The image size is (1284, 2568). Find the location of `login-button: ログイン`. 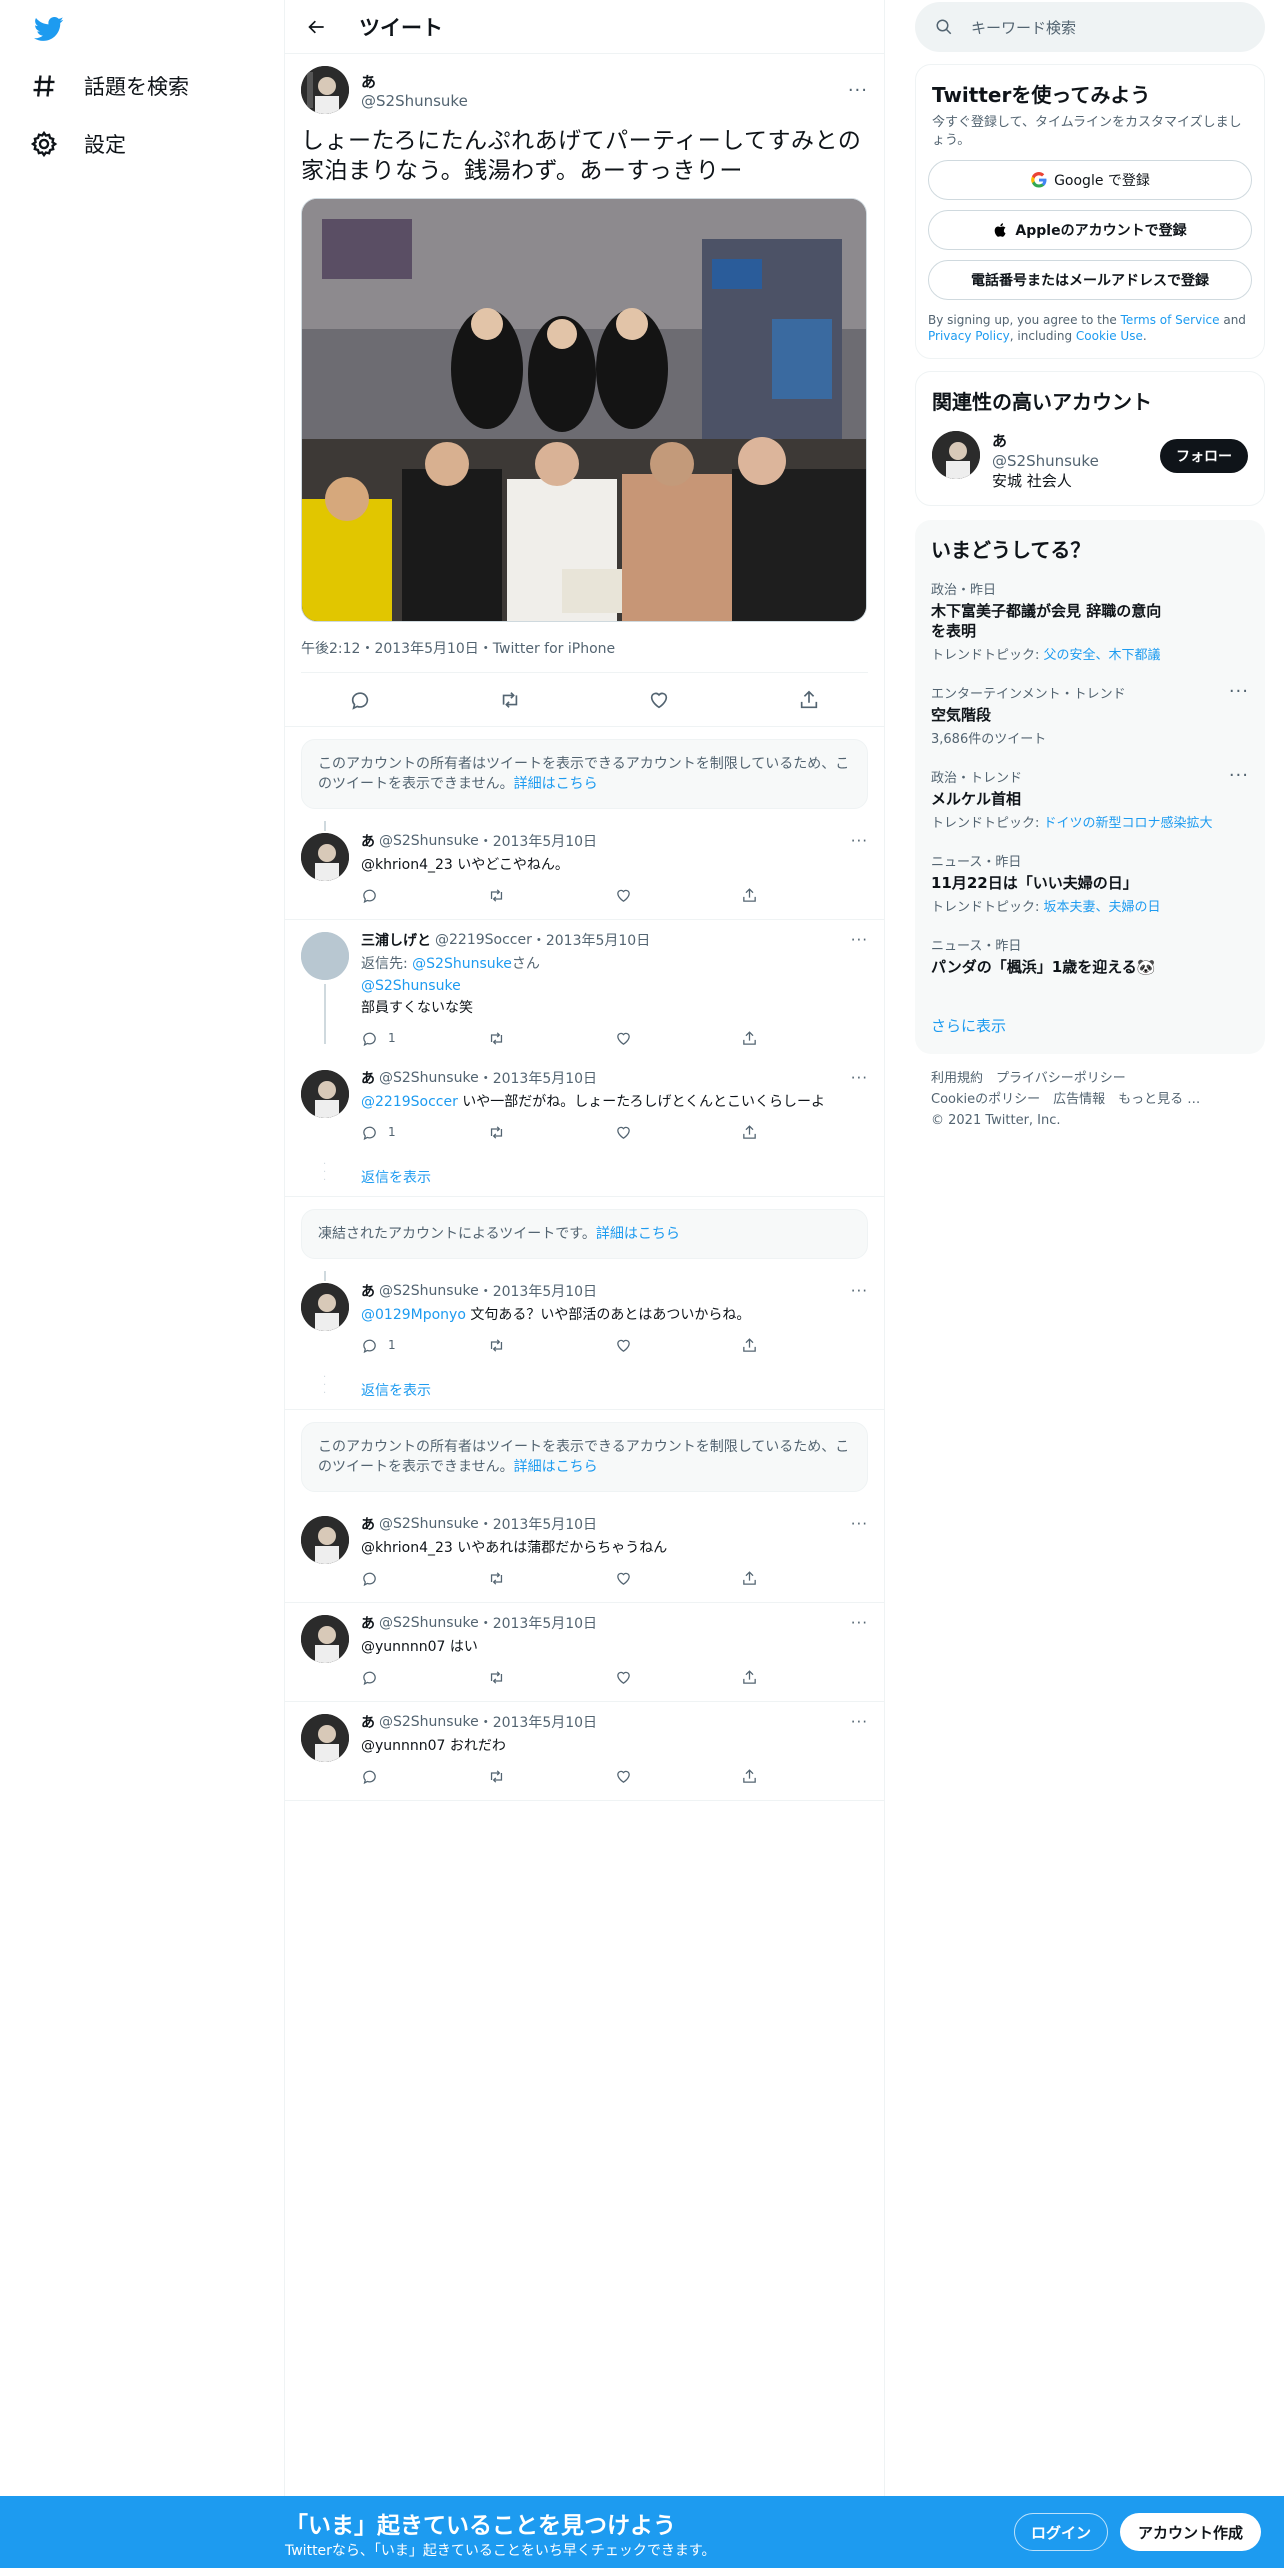

login-button: ログイン is located at coordinates (1061, 2532).